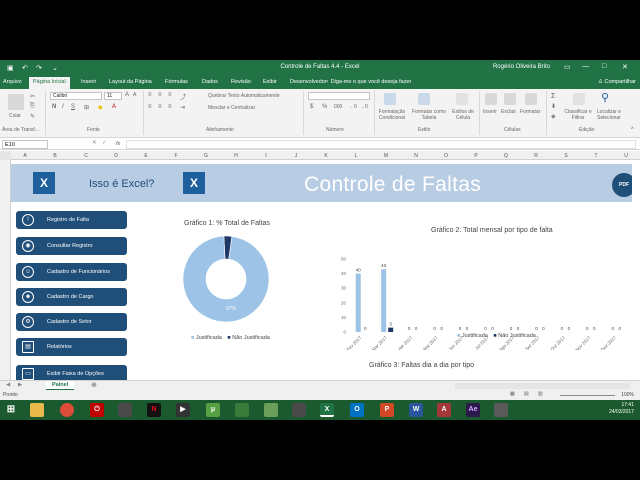 This screenshot has width=640, height=480. What do you see at coordinates (71, 246) in the screenshot?
I see `nav-consultar-registro-button: ◉ Consultar Registro` at bounding box center [71, 246].